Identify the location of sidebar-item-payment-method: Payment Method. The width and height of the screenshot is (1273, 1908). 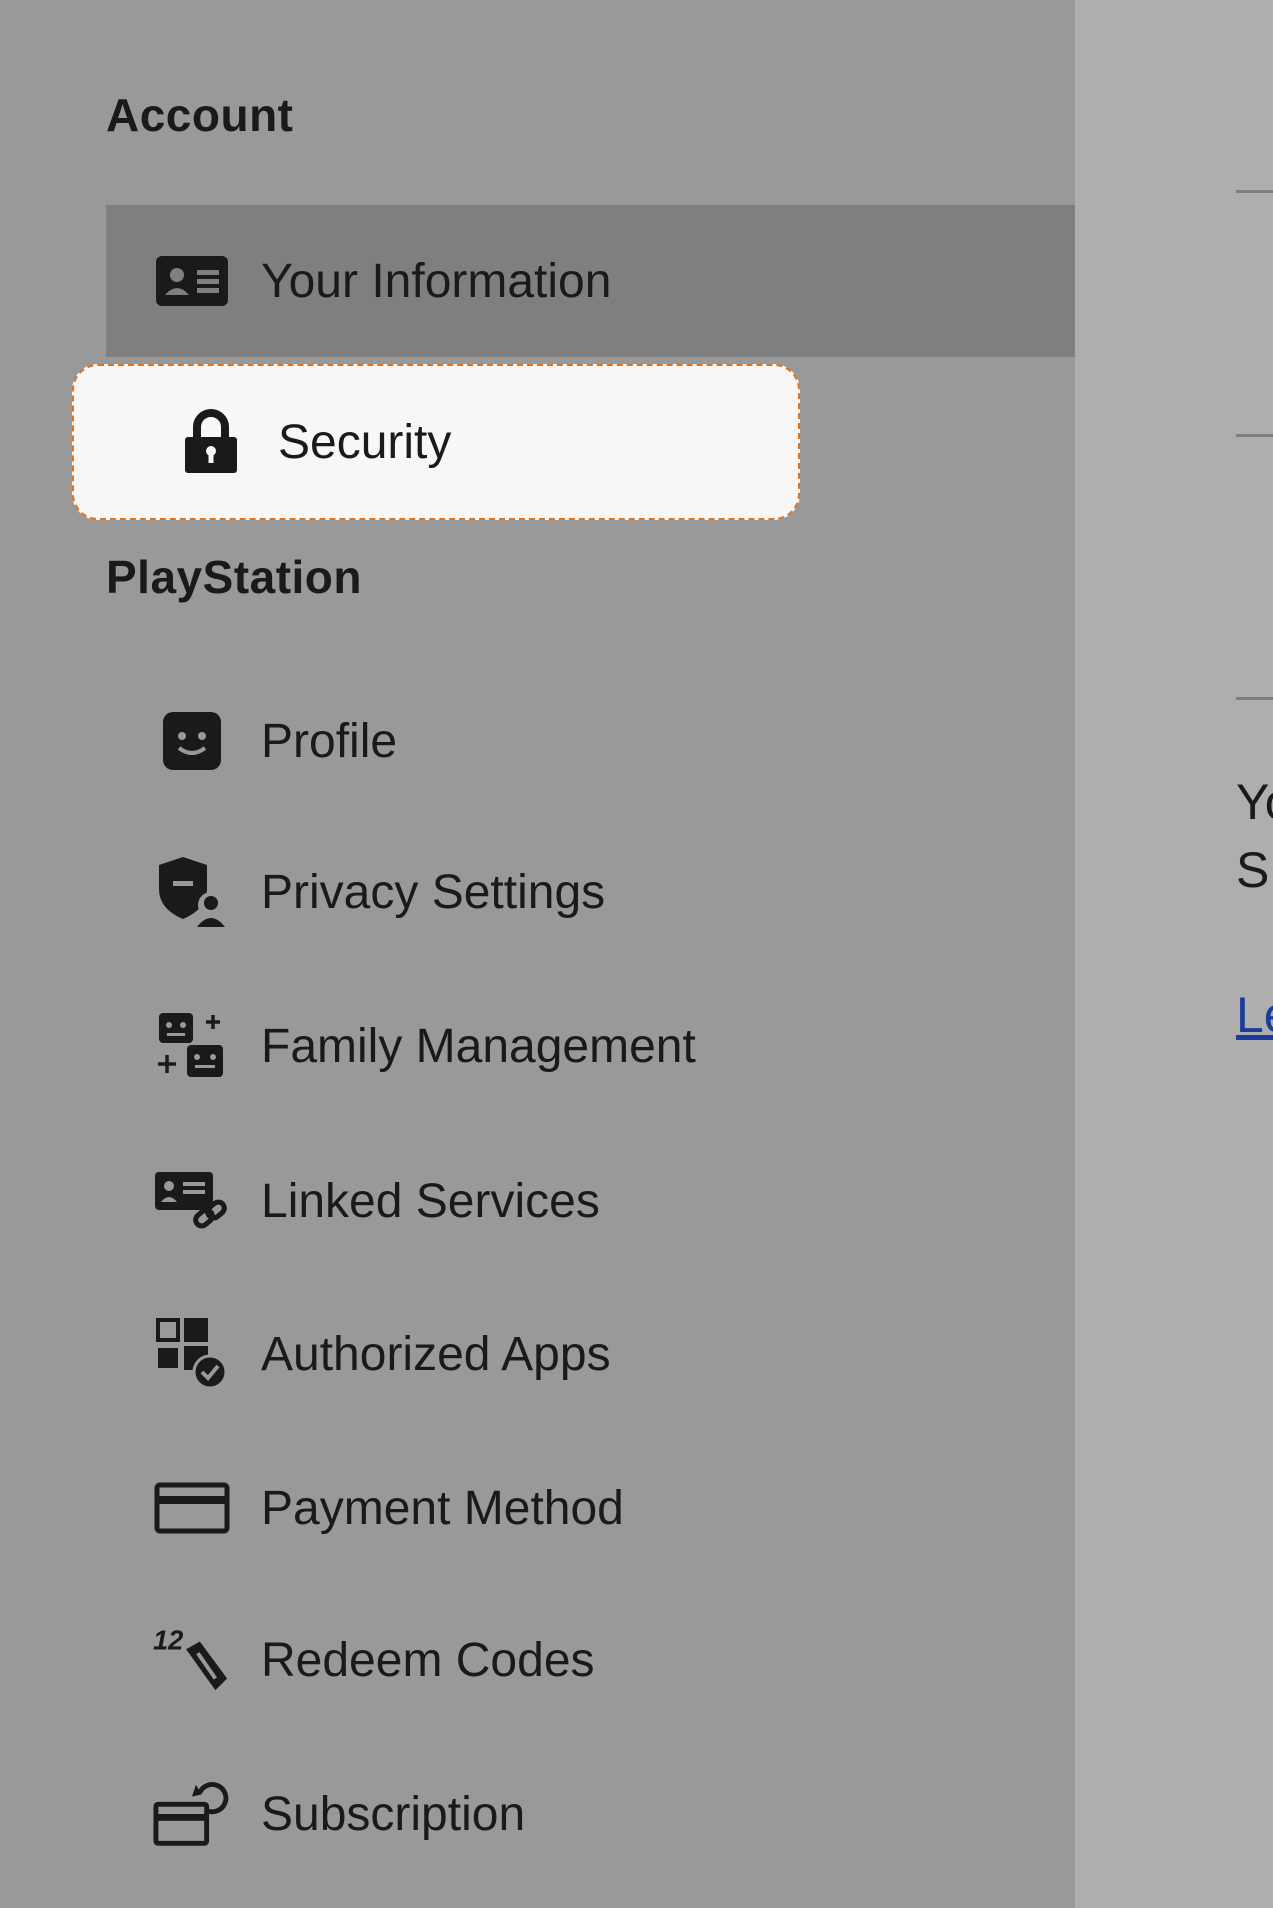
(537, 1508).